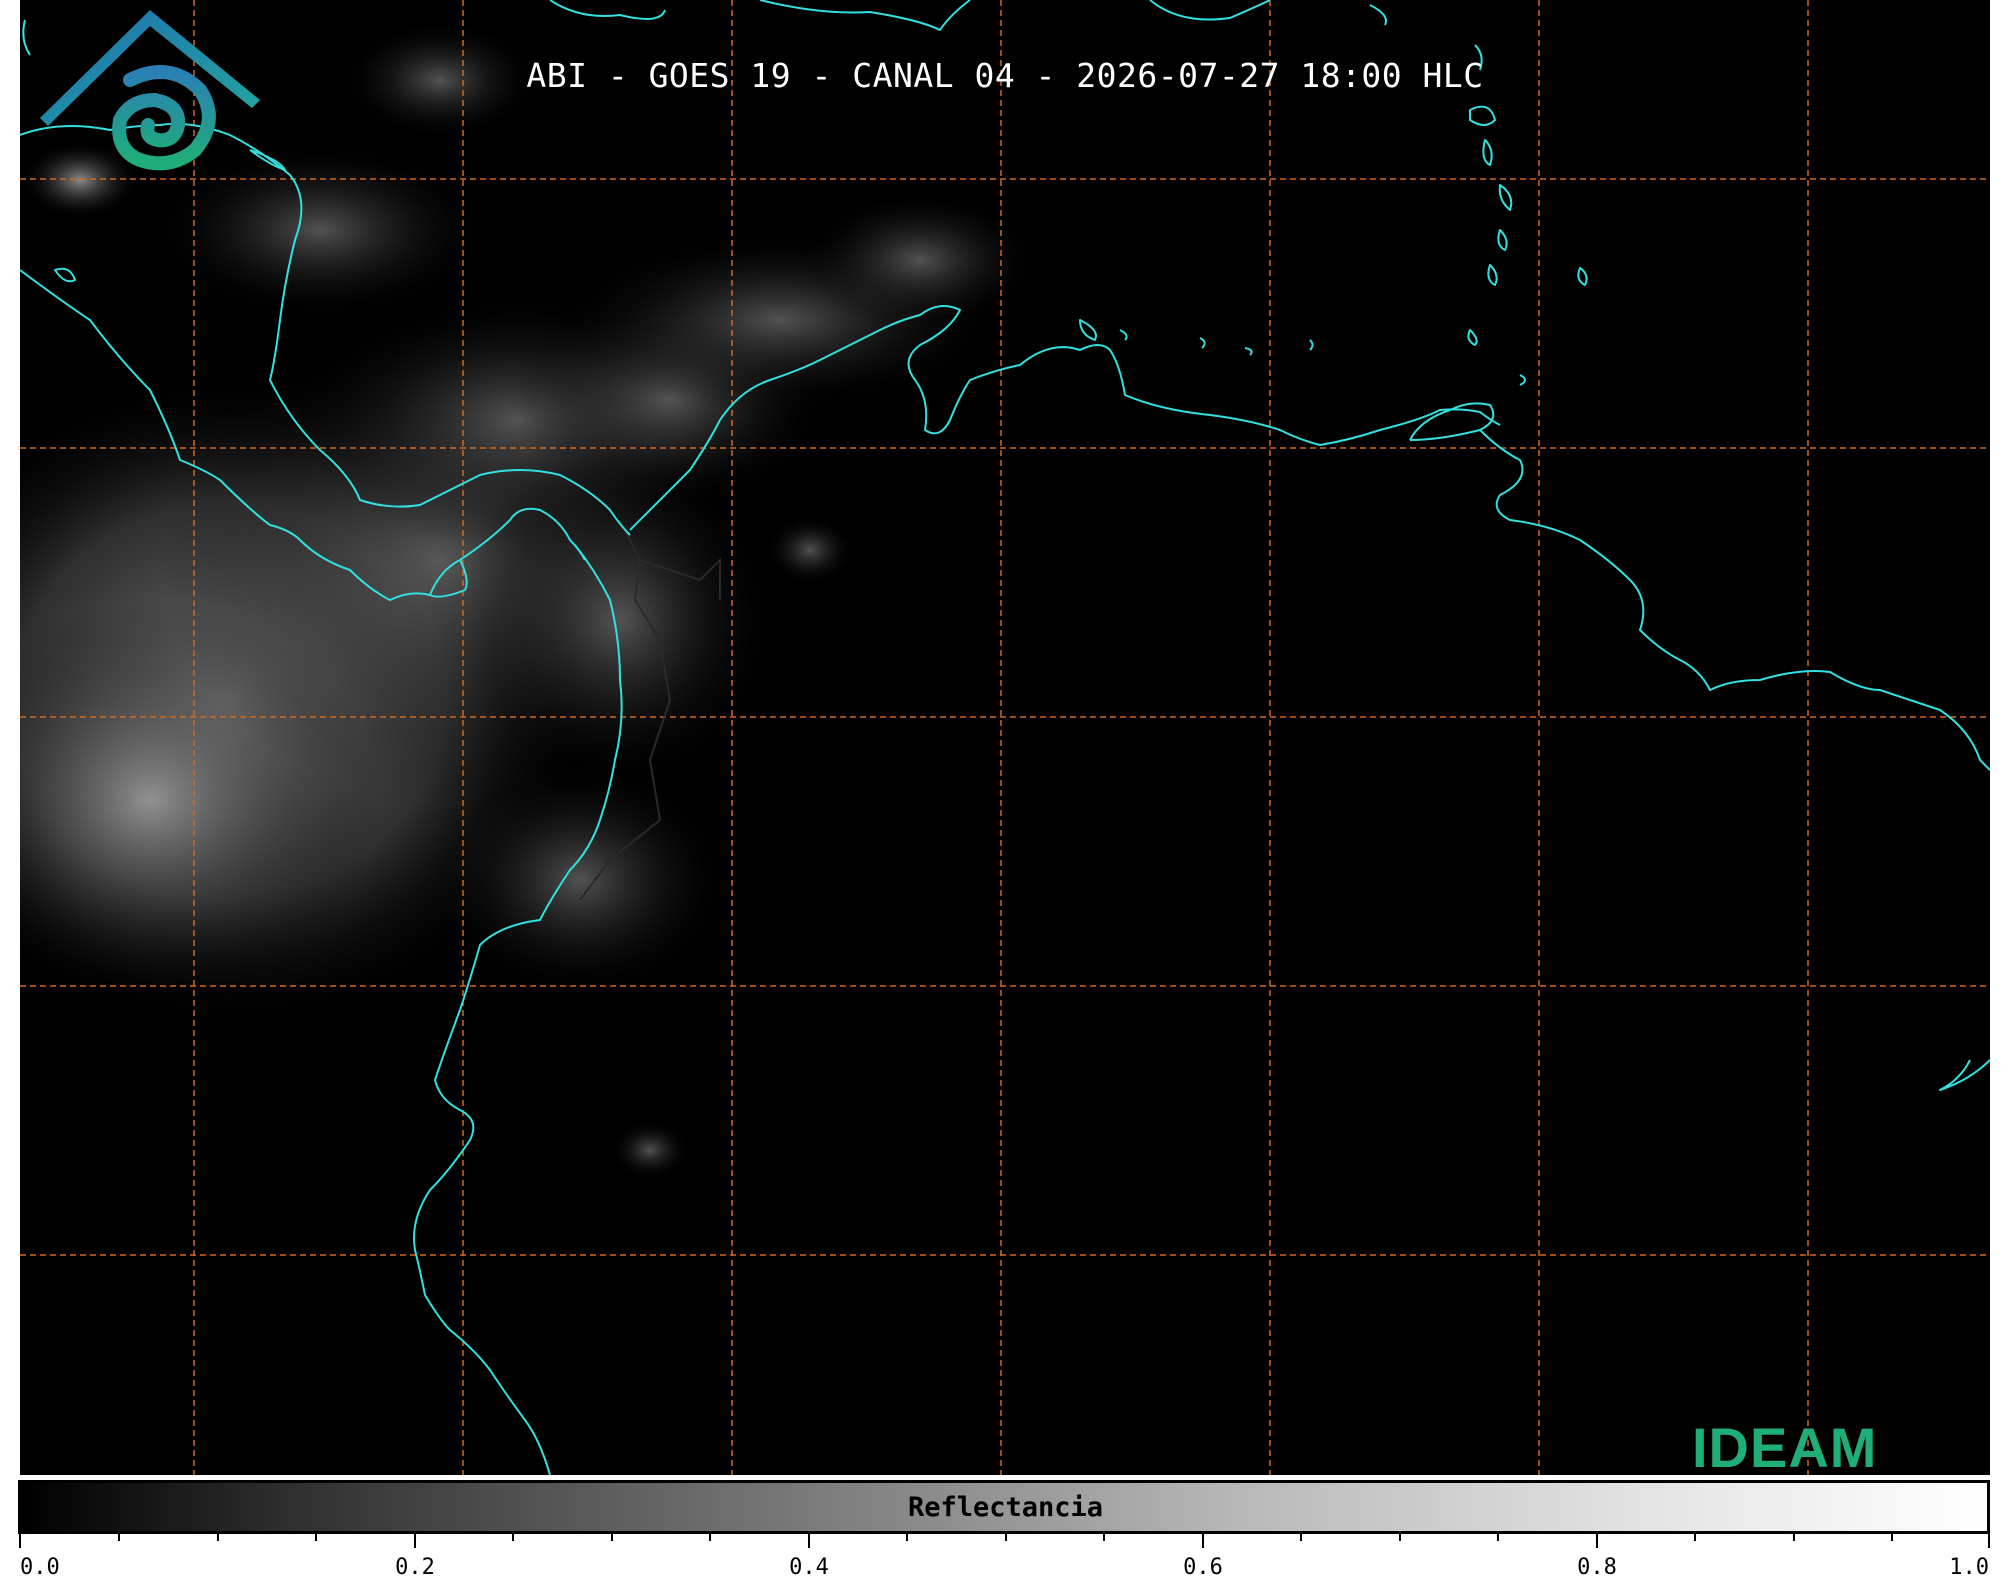  What do you see at coordinates (1203, 1567) in the screenshot?
I see `colorbar-tick-3: 0.6` at bounding box center [1203, 1567].